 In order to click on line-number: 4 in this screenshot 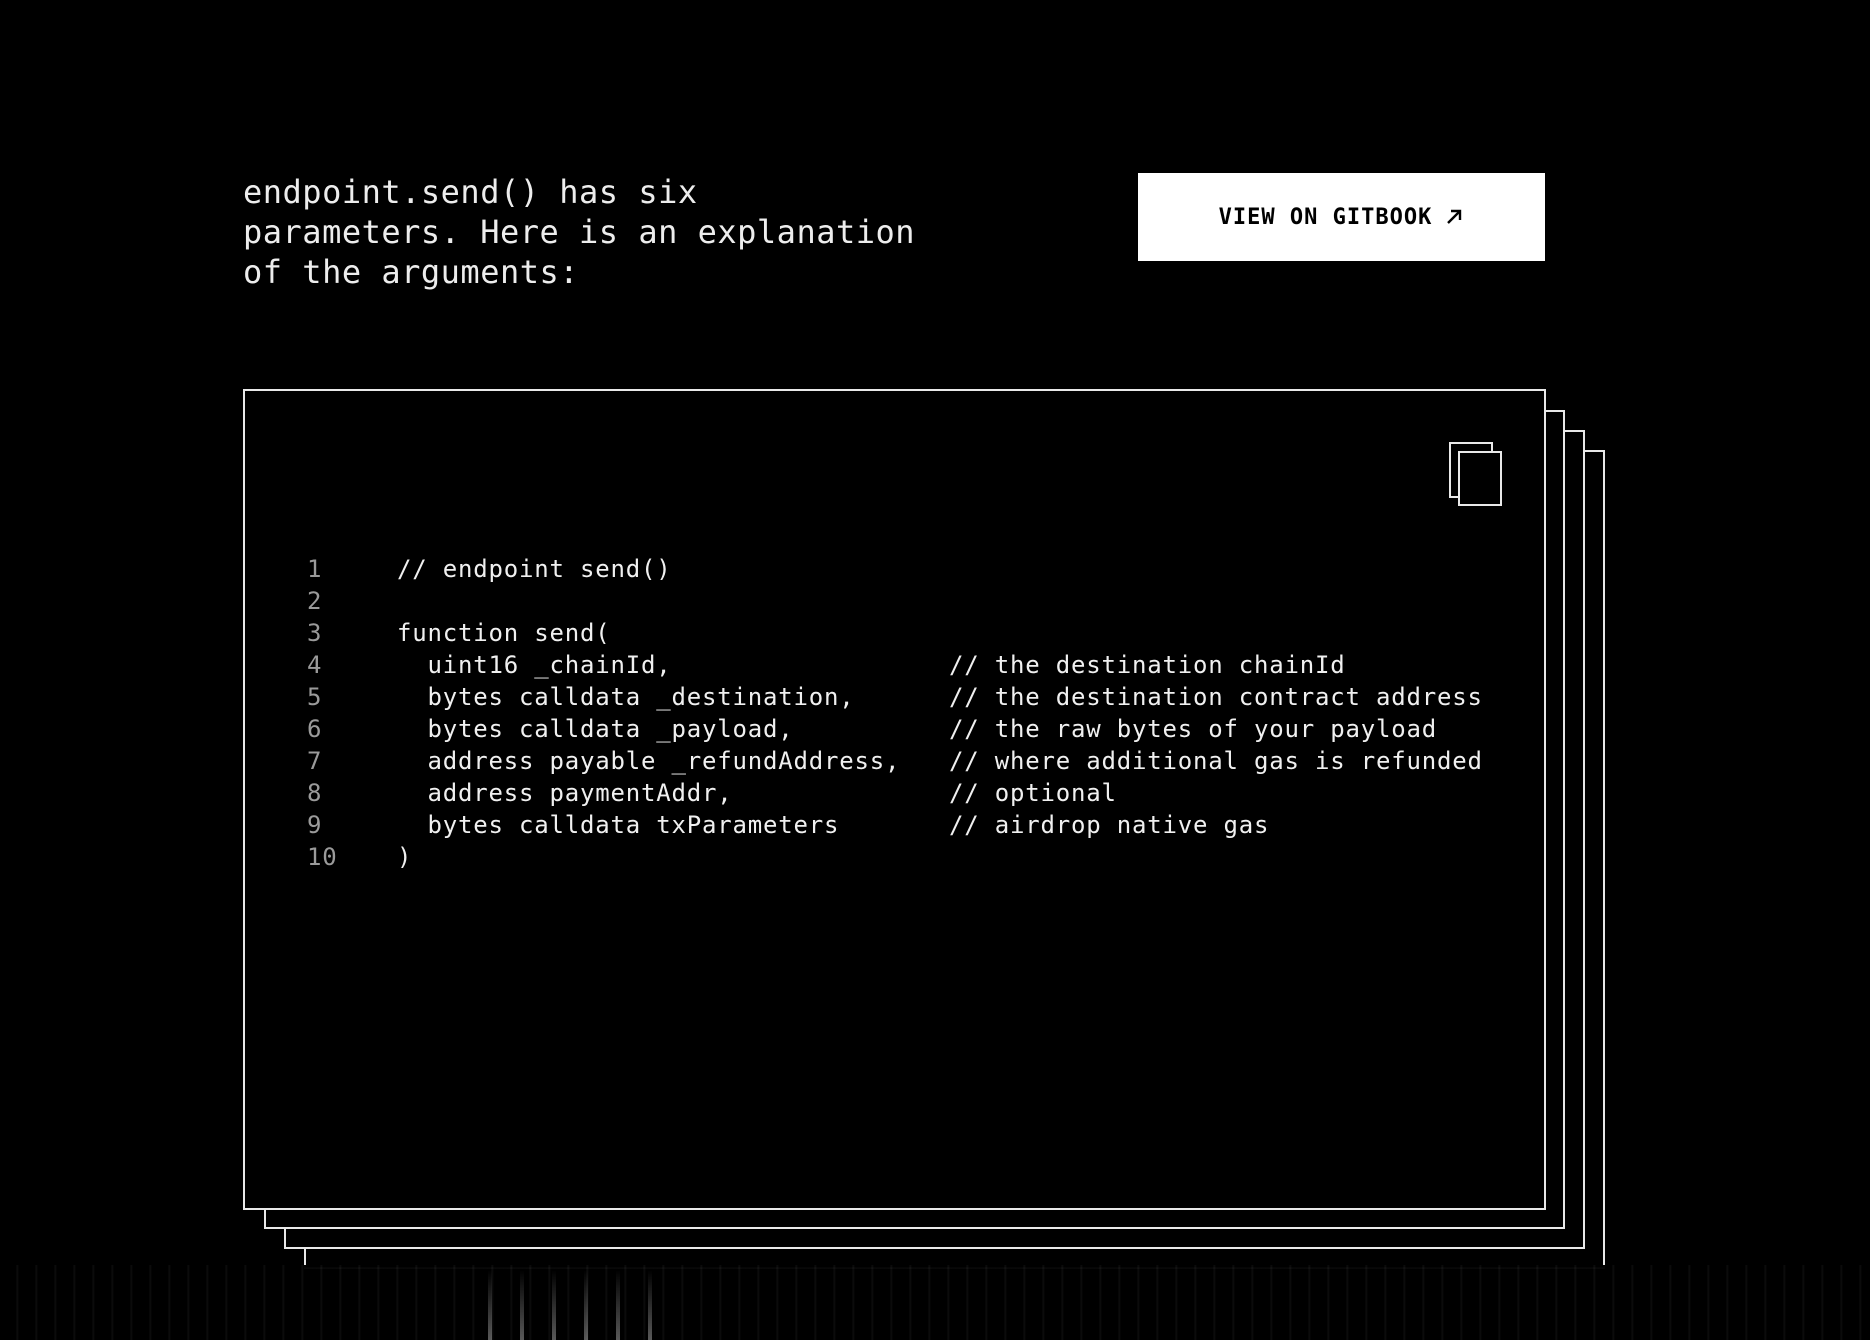, I will do `click(315, 665)`.